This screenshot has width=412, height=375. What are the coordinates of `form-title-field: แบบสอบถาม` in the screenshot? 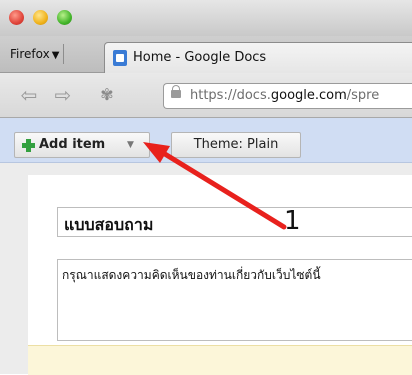 It's located at (234, 222).